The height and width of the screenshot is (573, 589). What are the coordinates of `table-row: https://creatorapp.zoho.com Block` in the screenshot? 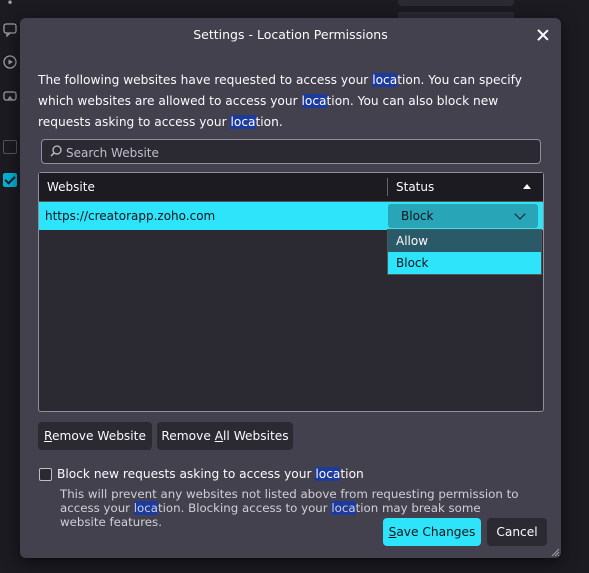 It's located at (291, 216).